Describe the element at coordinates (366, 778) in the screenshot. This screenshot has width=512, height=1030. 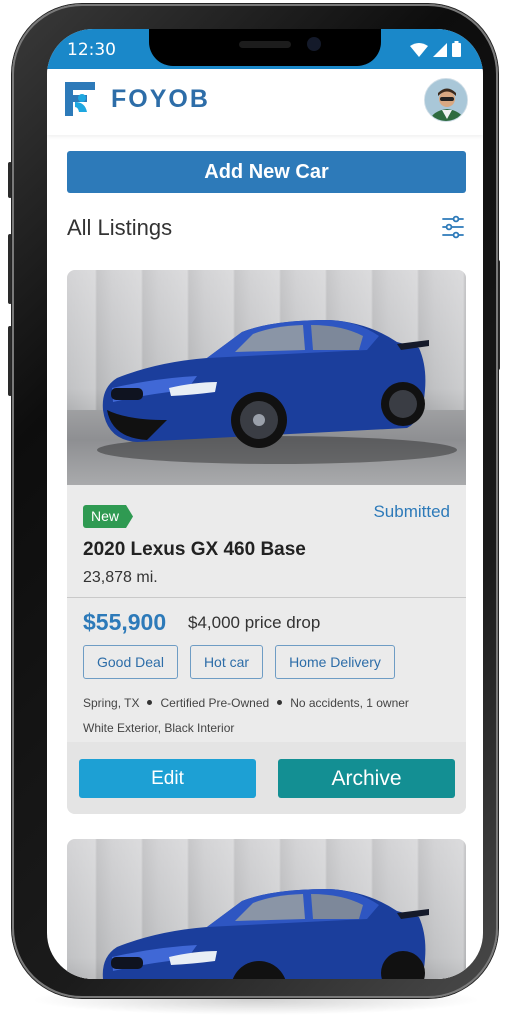
I see `archive-button: Archive` at that location.